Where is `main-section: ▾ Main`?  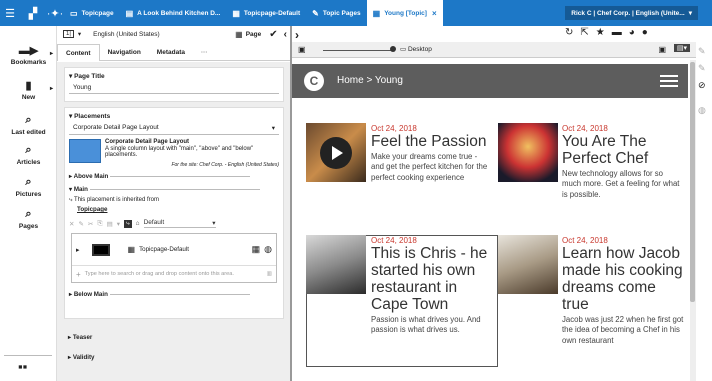
main-section: ▾ Main is located at coordinates (174, 189).